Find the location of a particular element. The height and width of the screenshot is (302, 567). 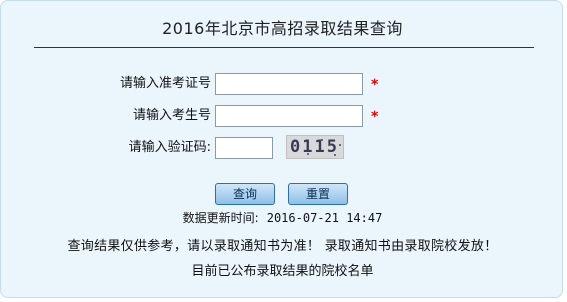

exam-number-input is located at coordinates (289, 116).